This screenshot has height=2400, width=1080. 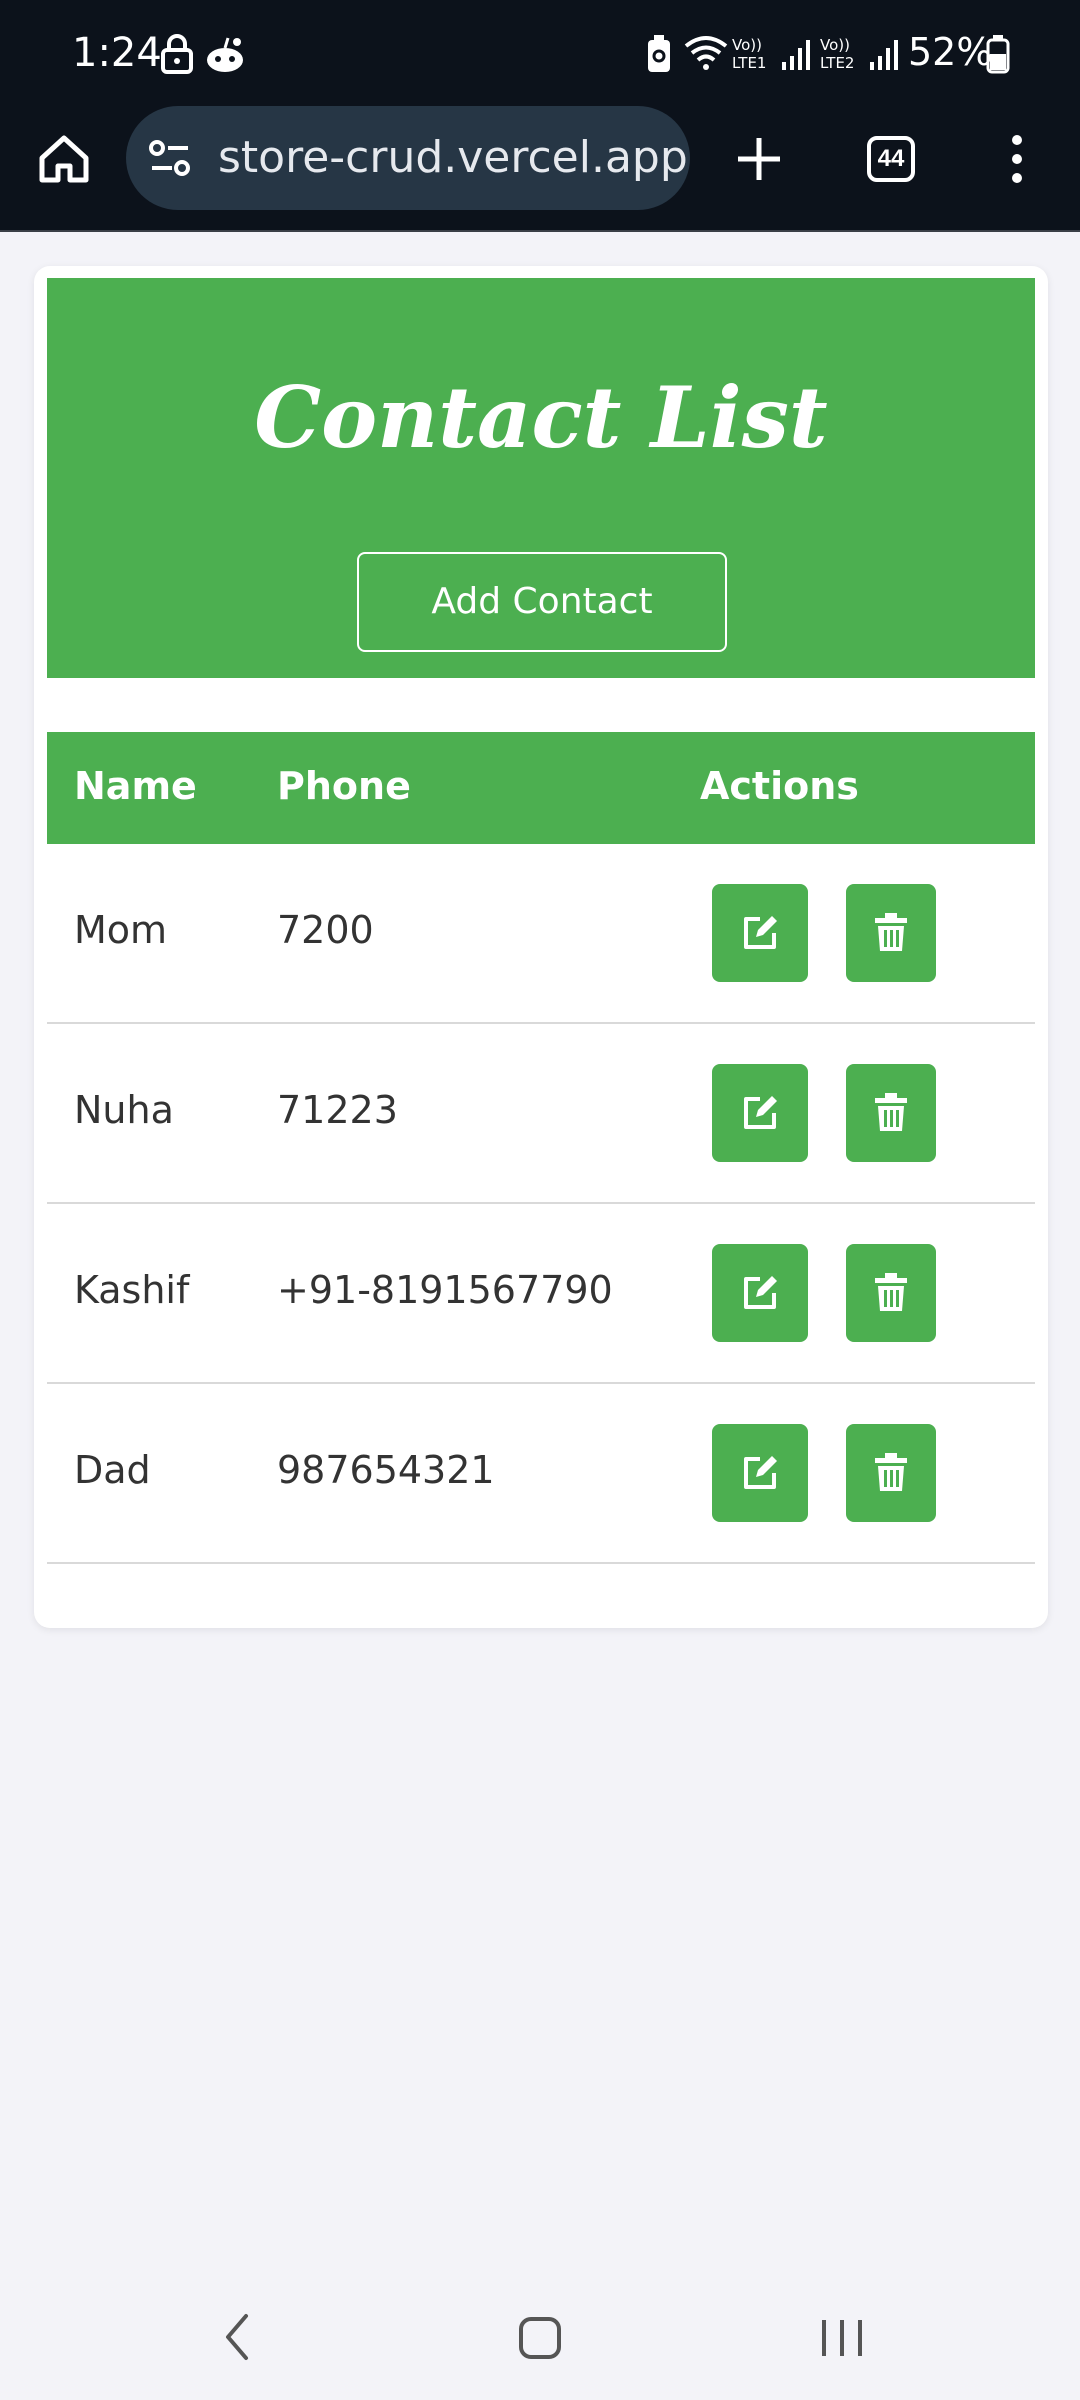 What do you see at coordinates (891, 159) in the screenshot?
I see `tabs-icon: 44` at bounding box center [891, 159].